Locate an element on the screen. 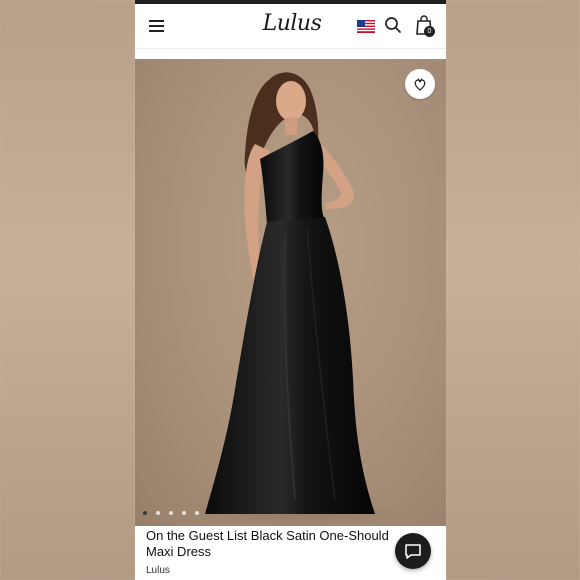 The image size is (580, 580). header-spacer is located at coordinates (290, 54).